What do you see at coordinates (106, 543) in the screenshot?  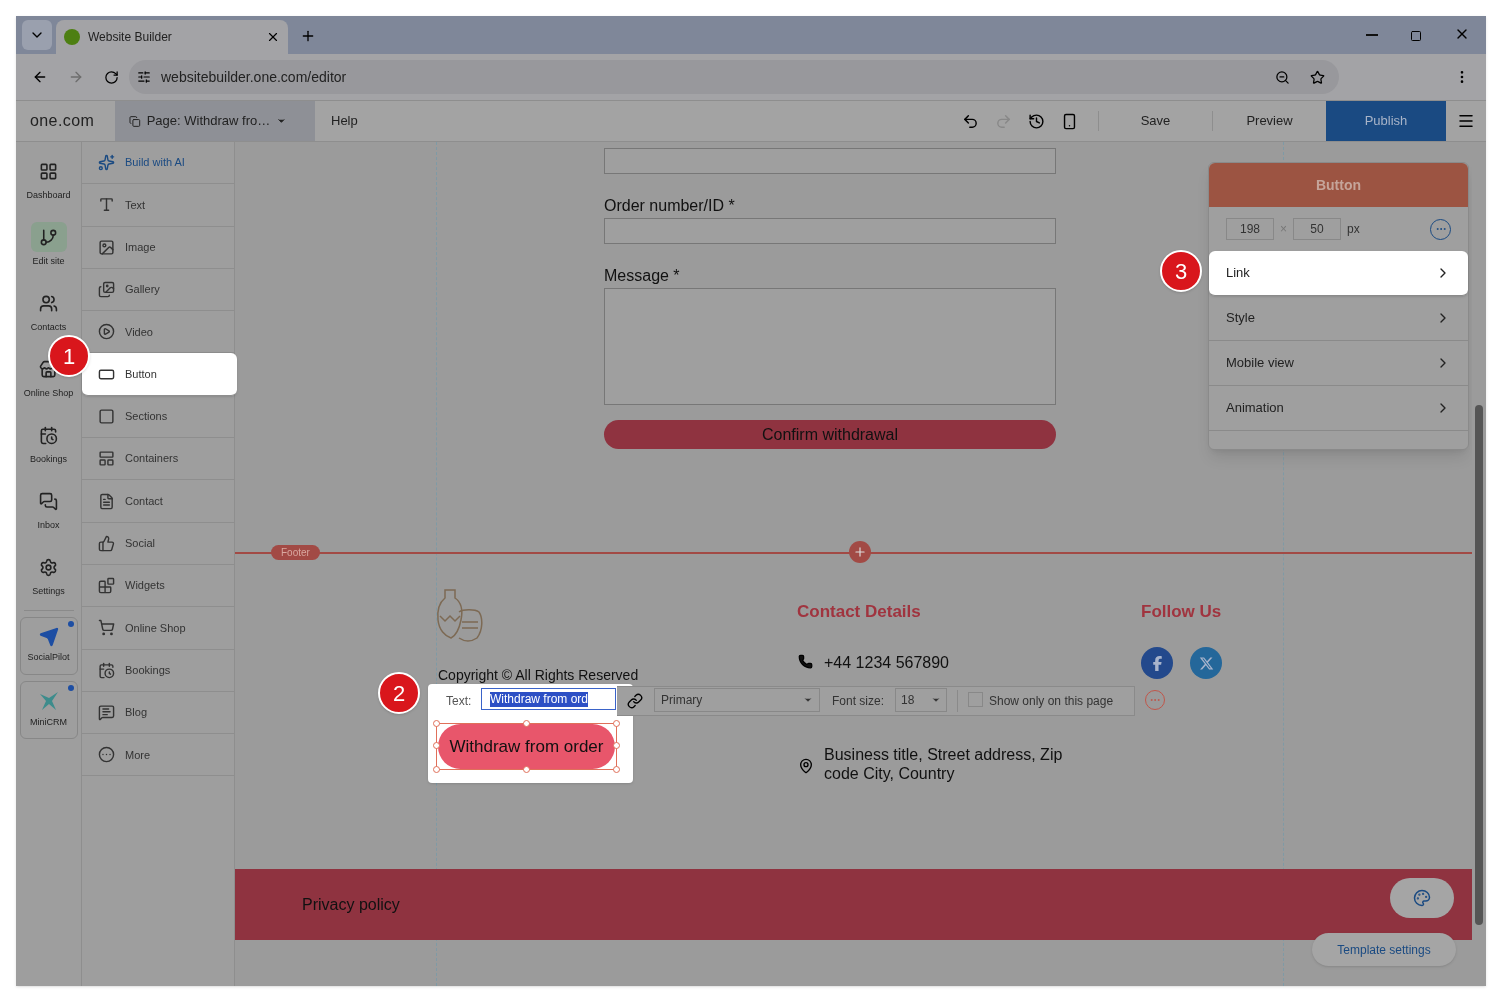 I see `thumbs-up-icon` at bounding box center [106, 543].